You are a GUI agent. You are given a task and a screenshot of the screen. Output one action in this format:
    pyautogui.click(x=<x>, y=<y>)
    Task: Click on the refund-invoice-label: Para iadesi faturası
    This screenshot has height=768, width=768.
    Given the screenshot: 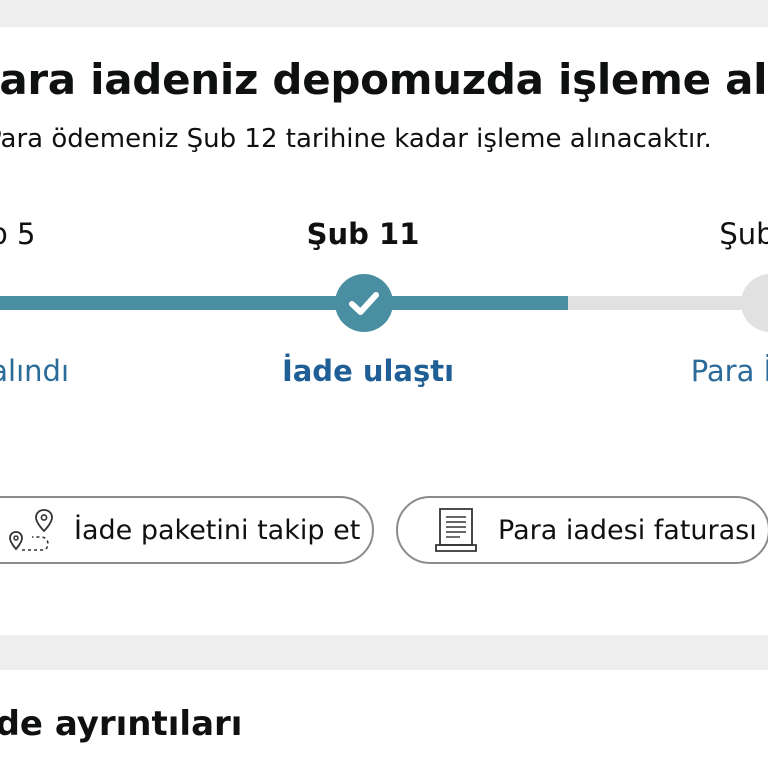 What is the action you would take?
    pyautogui.click(x=627, y=530)
    